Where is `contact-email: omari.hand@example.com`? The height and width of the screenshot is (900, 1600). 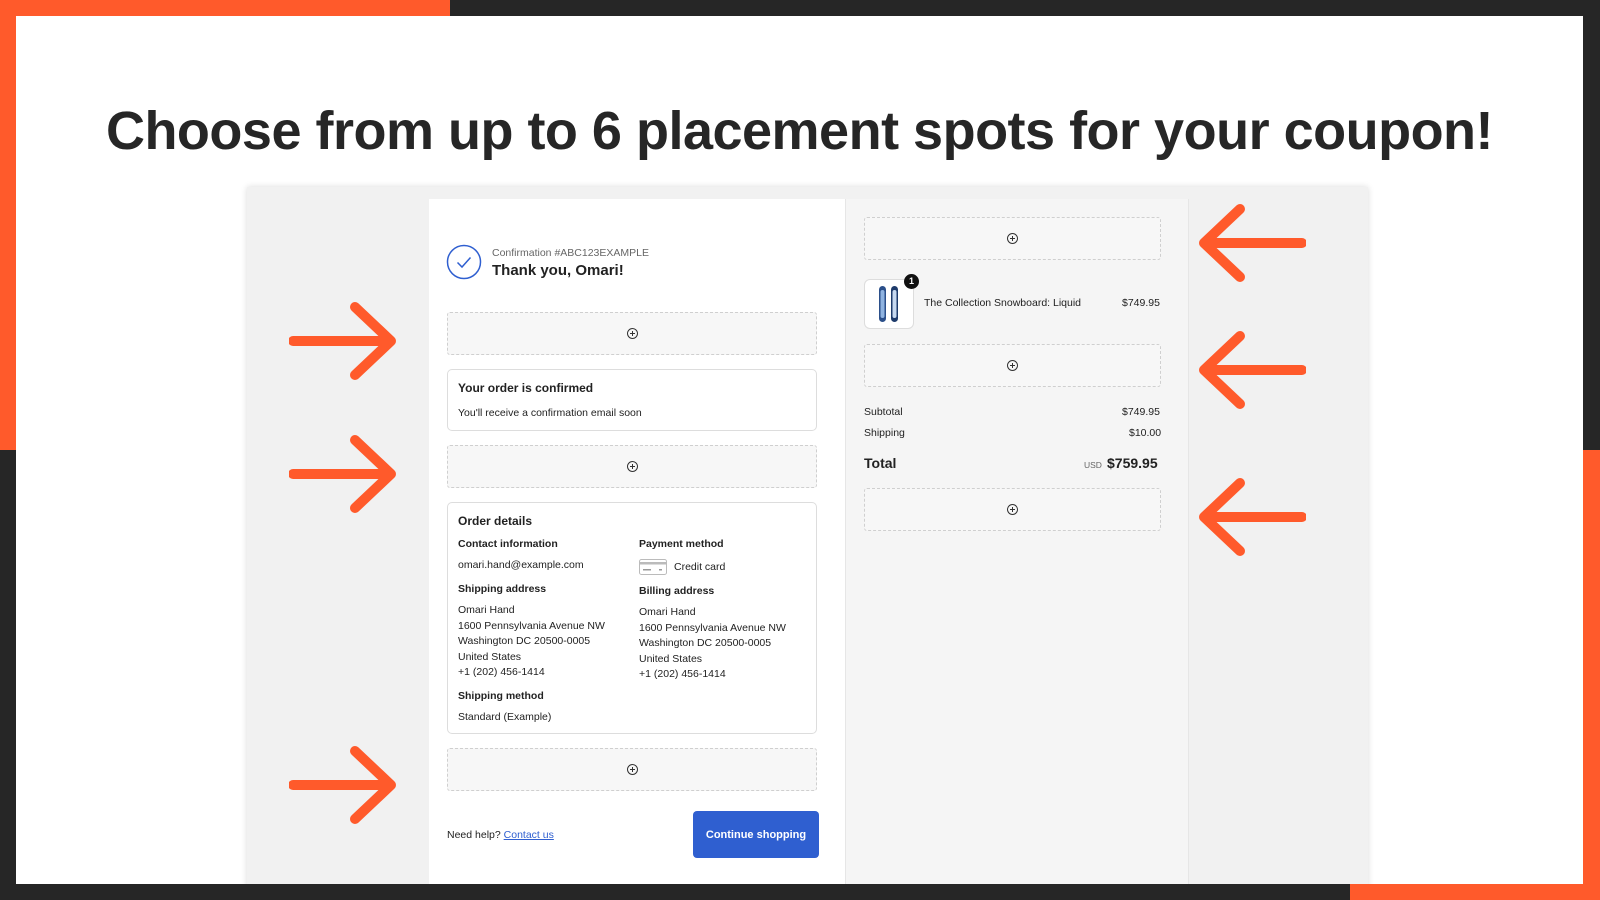 contact-email: omari.hand@example.com is located at coordinates (521, 565).